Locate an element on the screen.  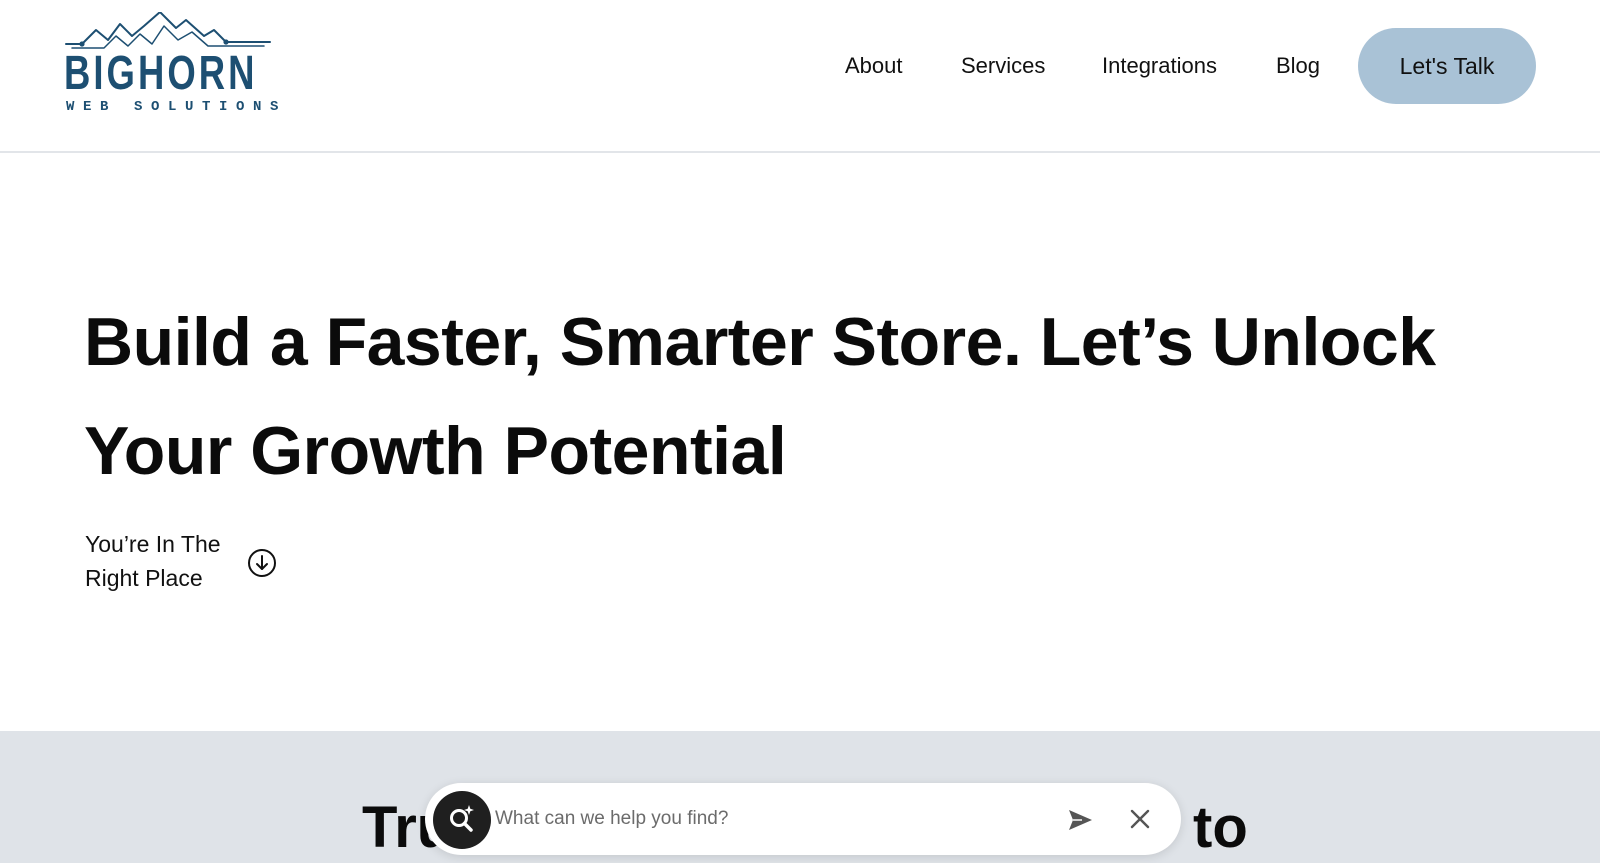
search-assistant-bar is located at coordinates (803, 819).